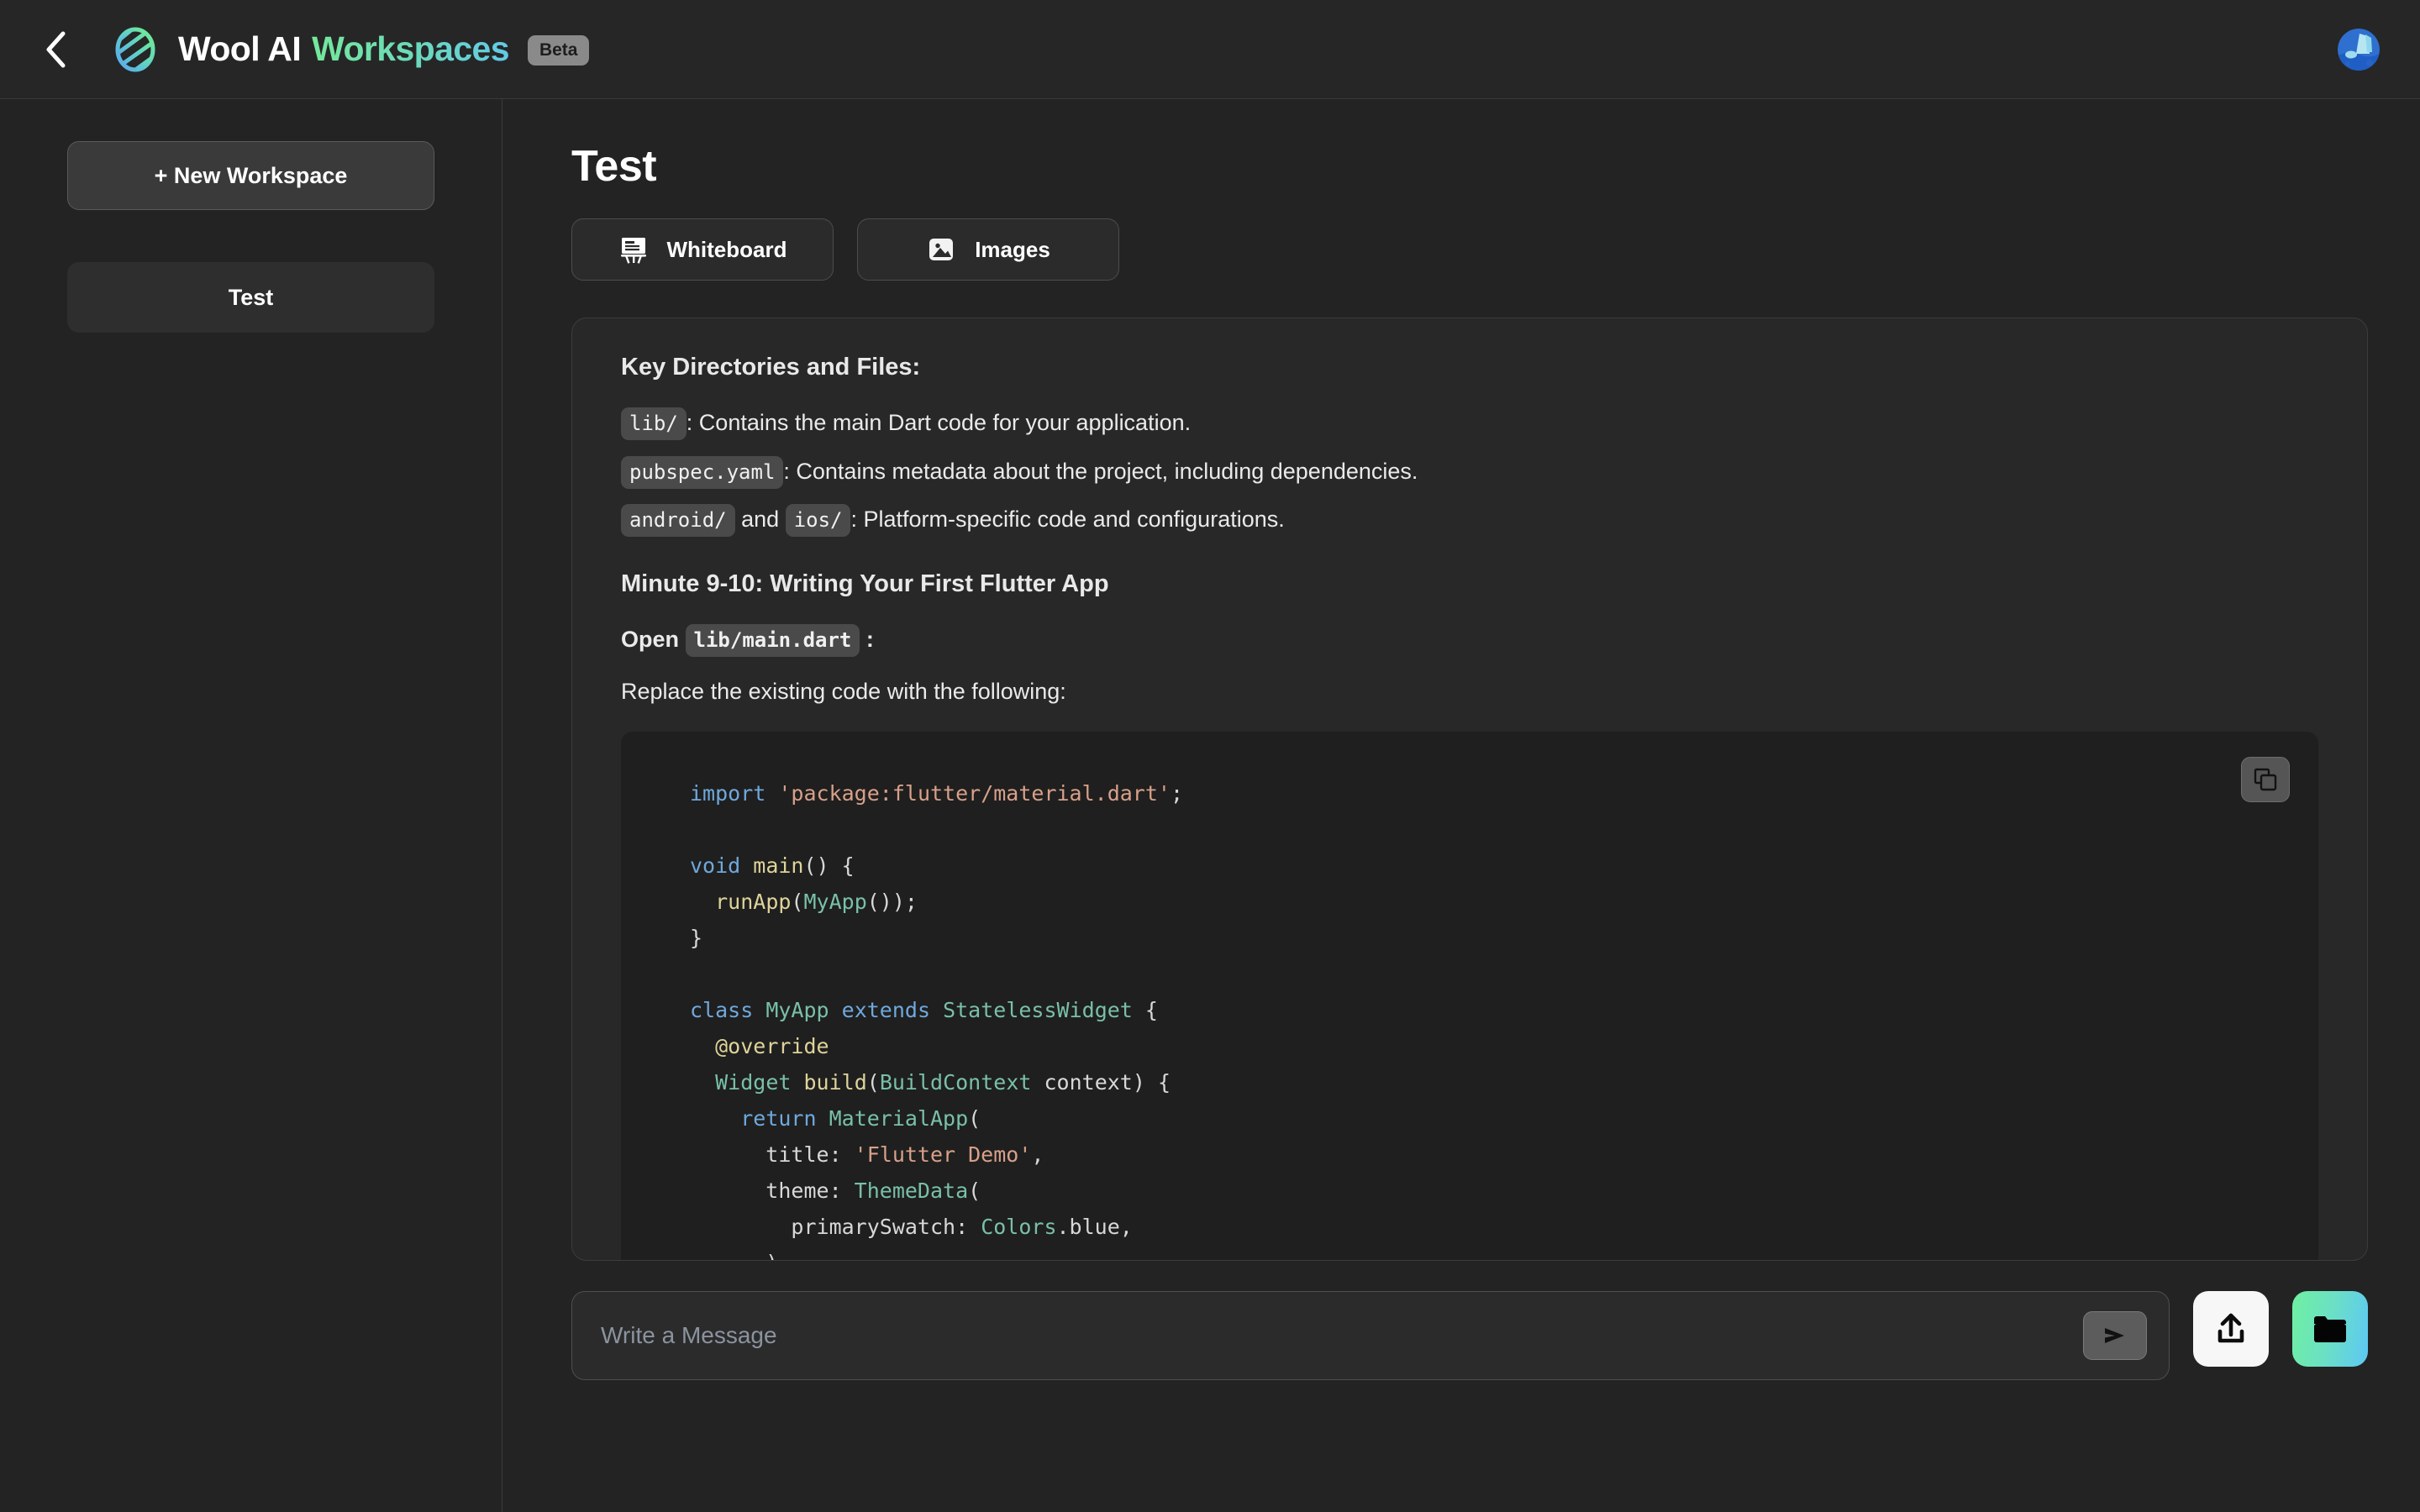 This screenshot has width=2420, height=1512. I want to click on chevron-left-icon, so click(56, 49).